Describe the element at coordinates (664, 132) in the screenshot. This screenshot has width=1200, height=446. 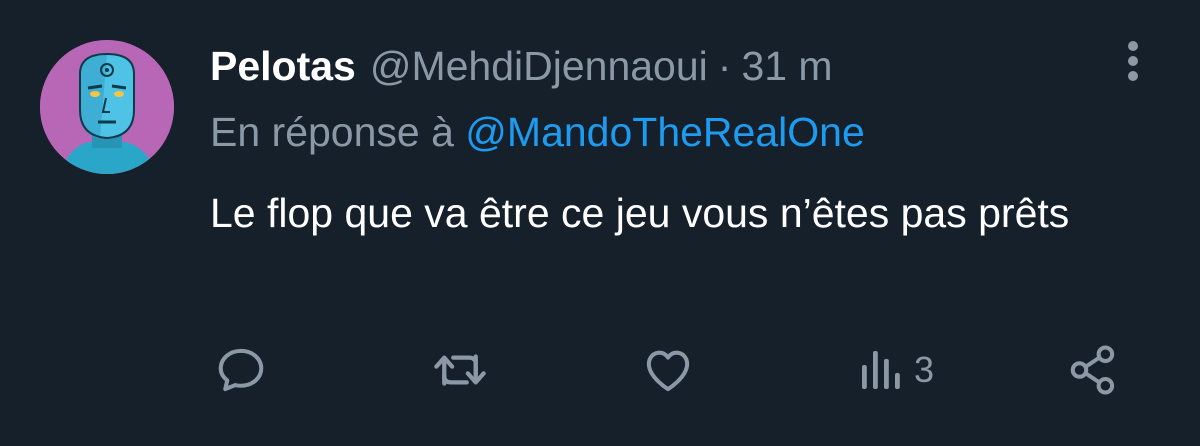
I see `reply-mention-link: @MandoTheRealOne` at that location.